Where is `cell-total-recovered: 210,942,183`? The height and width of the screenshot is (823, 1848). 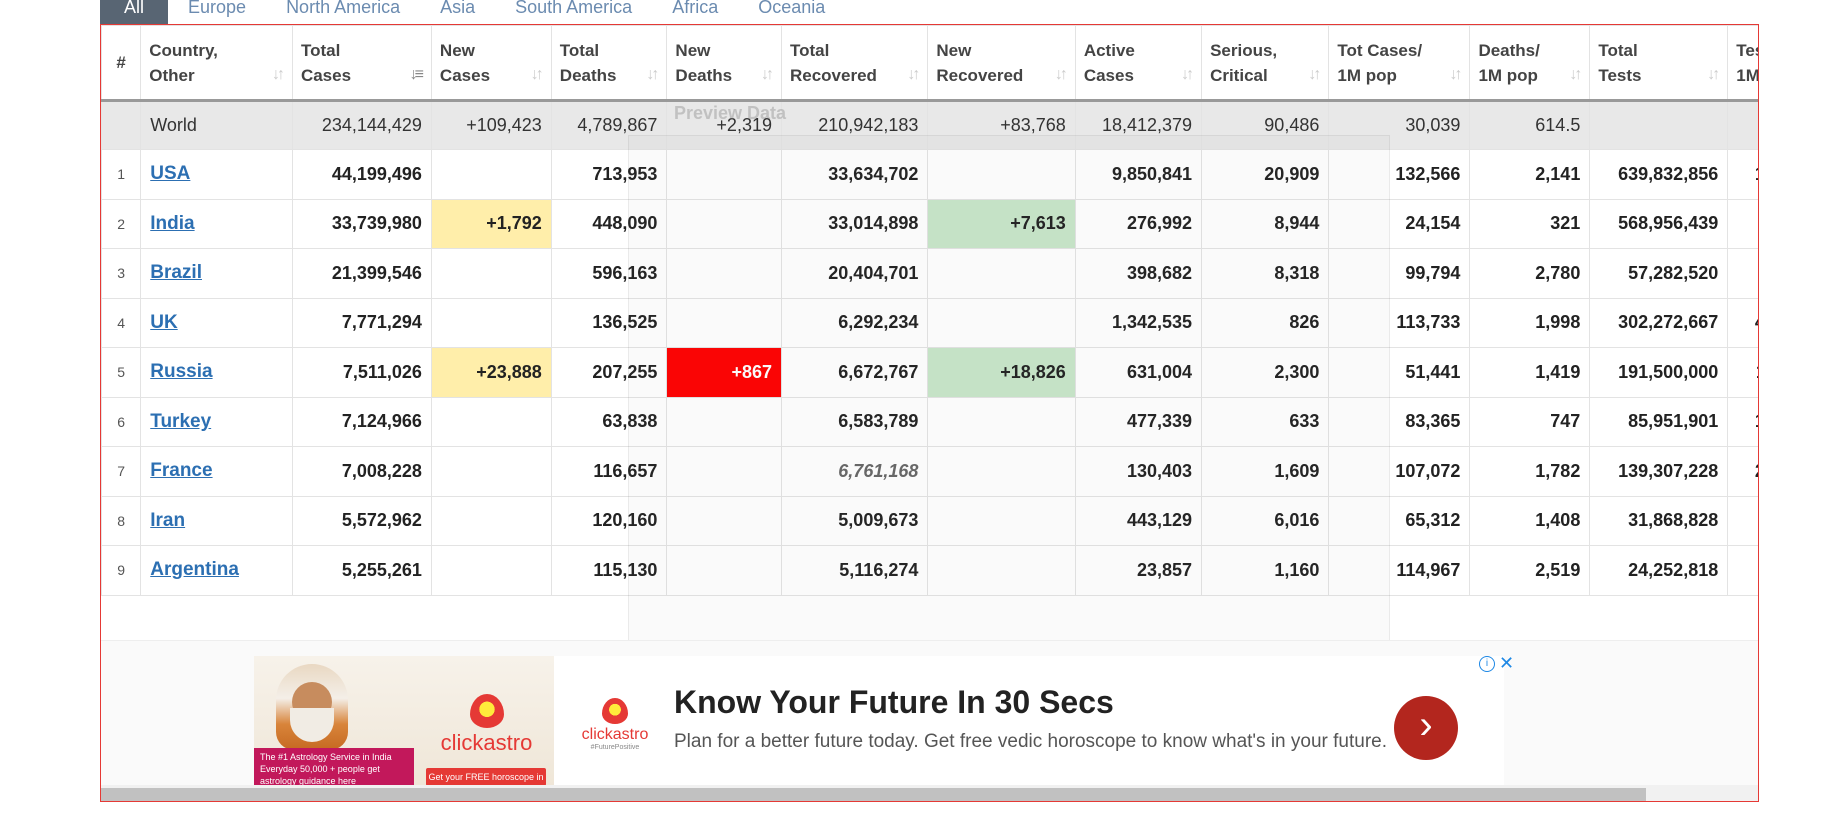
cell-total-recovered: 210,942,183 is located at coordinates (854, 124).